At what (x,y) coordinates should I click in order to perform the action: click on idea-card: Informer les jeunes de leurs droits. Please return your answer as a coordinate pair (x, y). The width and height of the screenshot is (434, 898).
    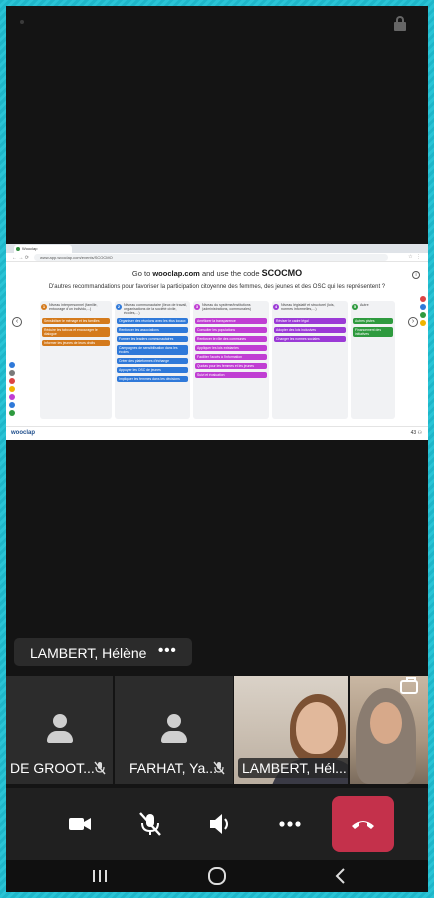
    Looking at the image, I should click on (76, 343).